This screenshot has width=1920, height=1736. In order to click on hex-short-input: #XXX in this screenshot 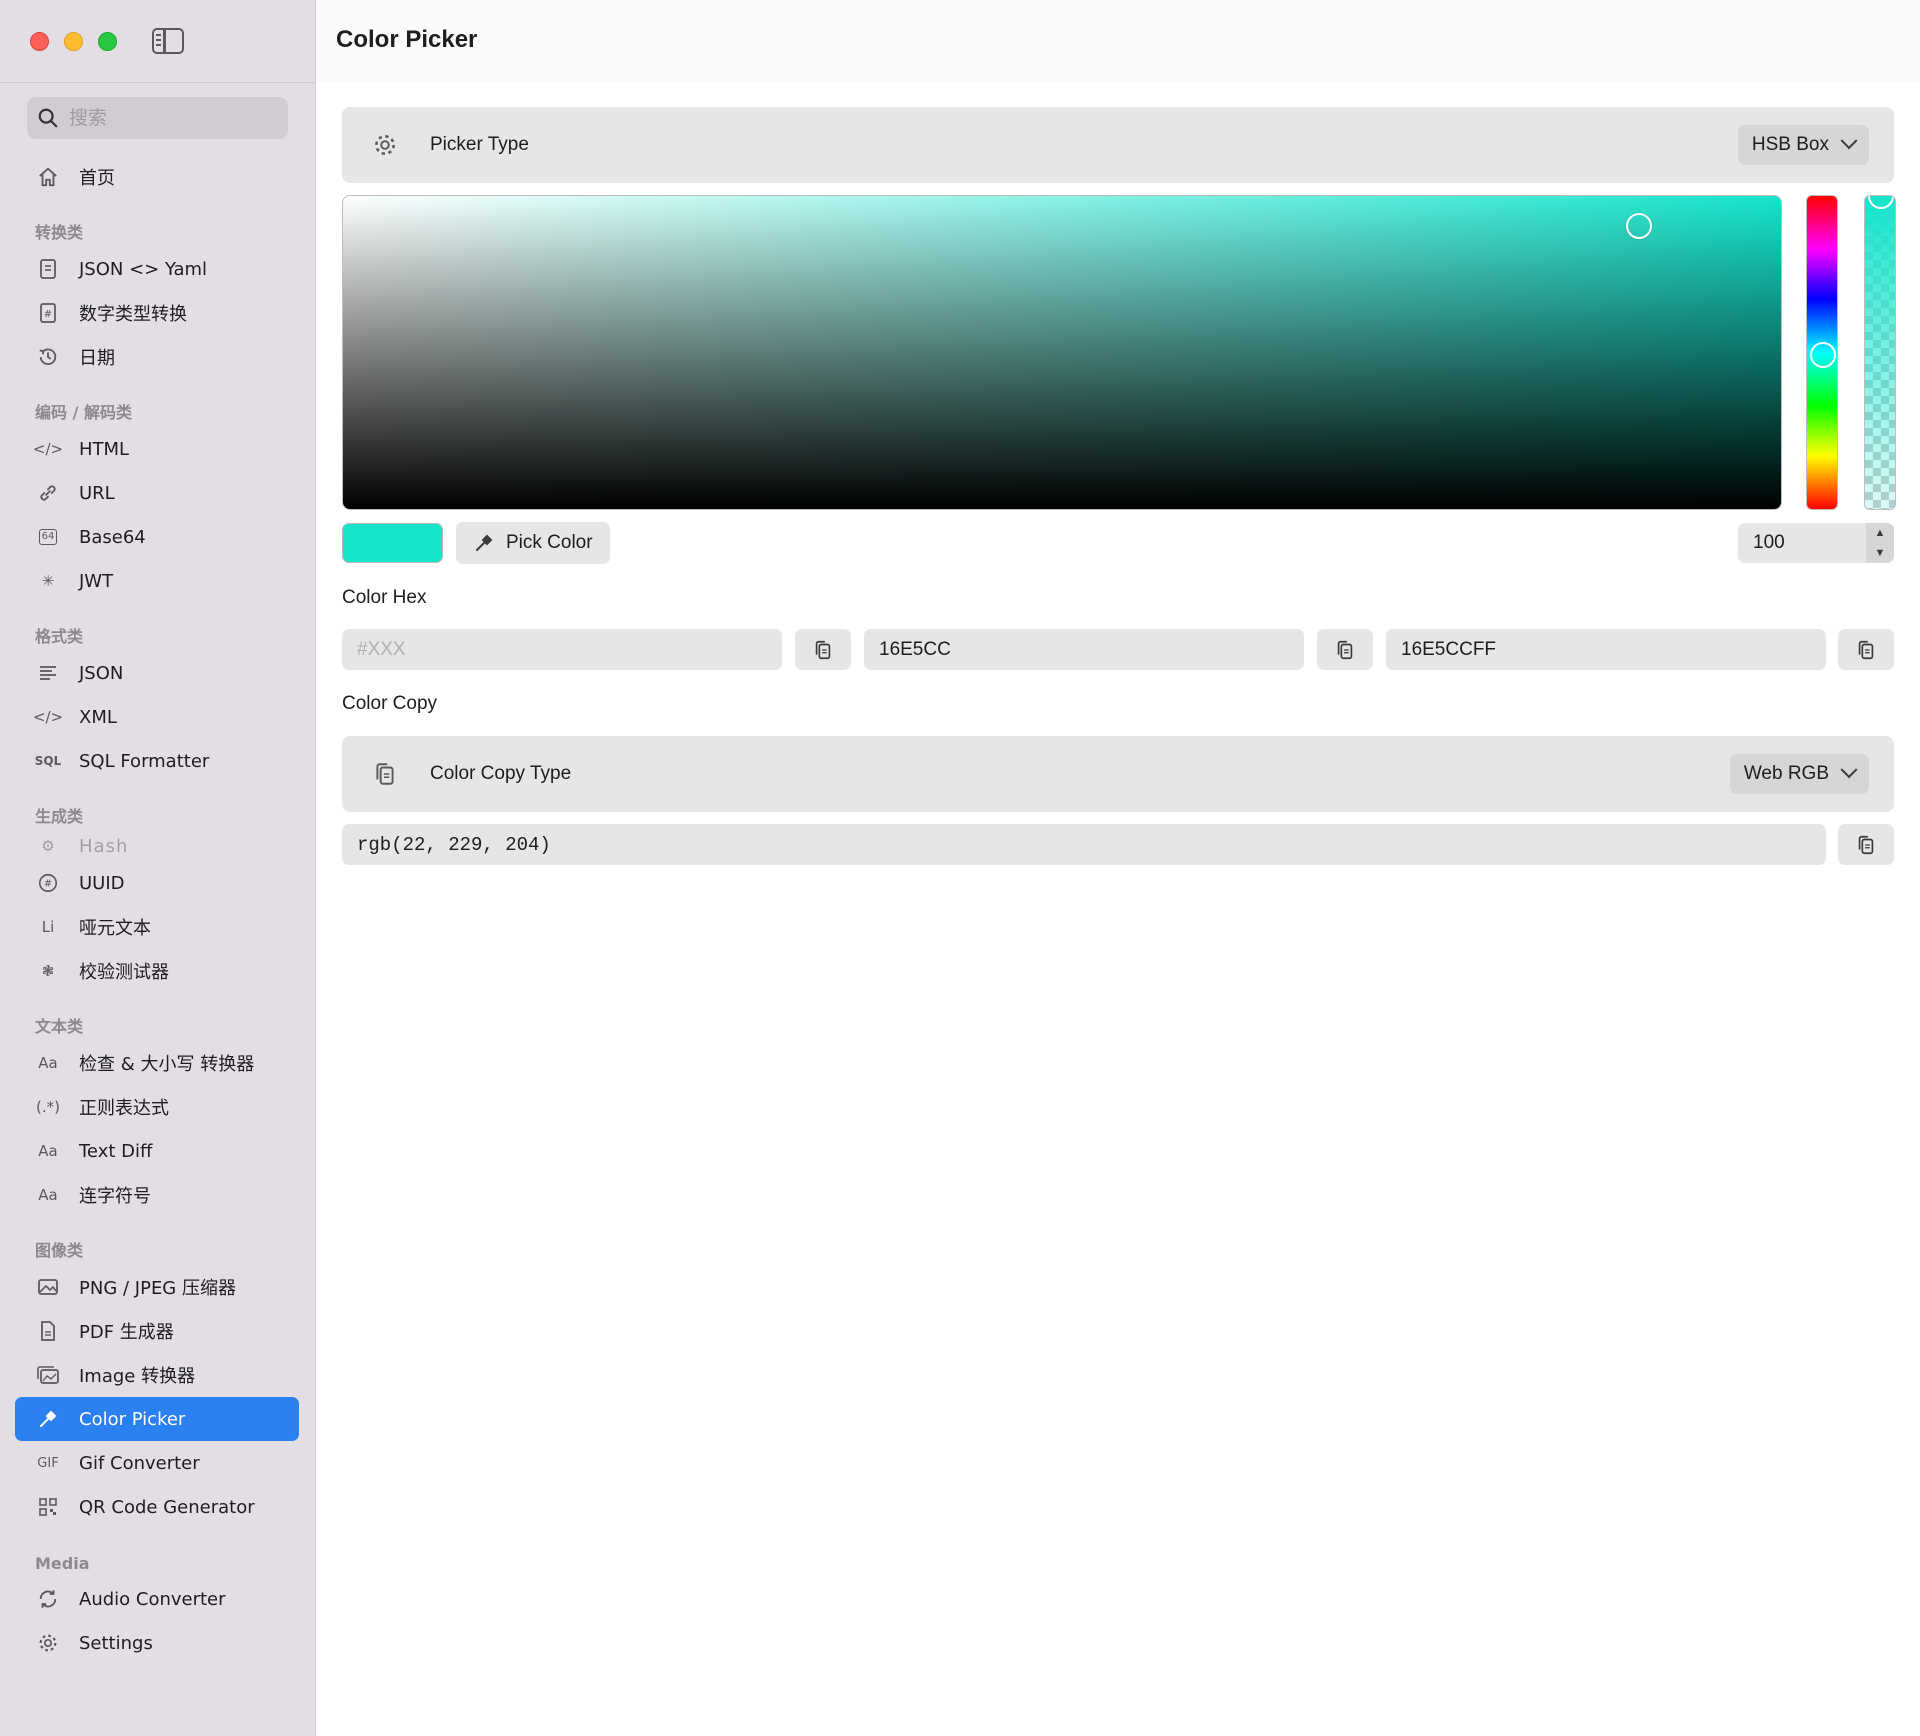, I will do `click(562, 649)`.